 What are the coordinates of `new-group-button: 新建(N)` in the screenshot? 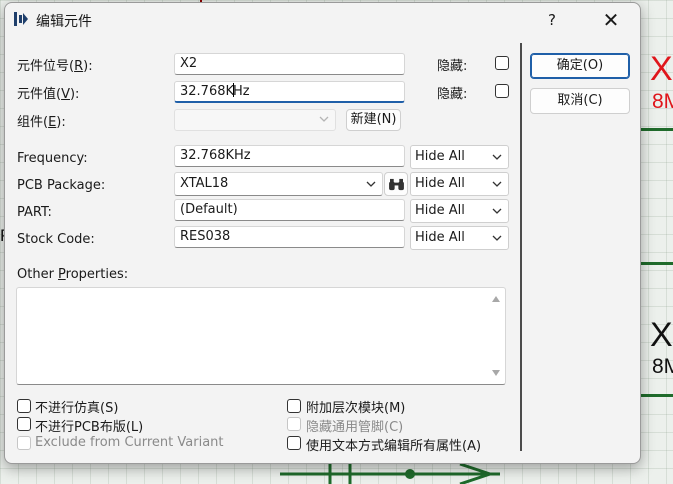 It's located at (373, 120).